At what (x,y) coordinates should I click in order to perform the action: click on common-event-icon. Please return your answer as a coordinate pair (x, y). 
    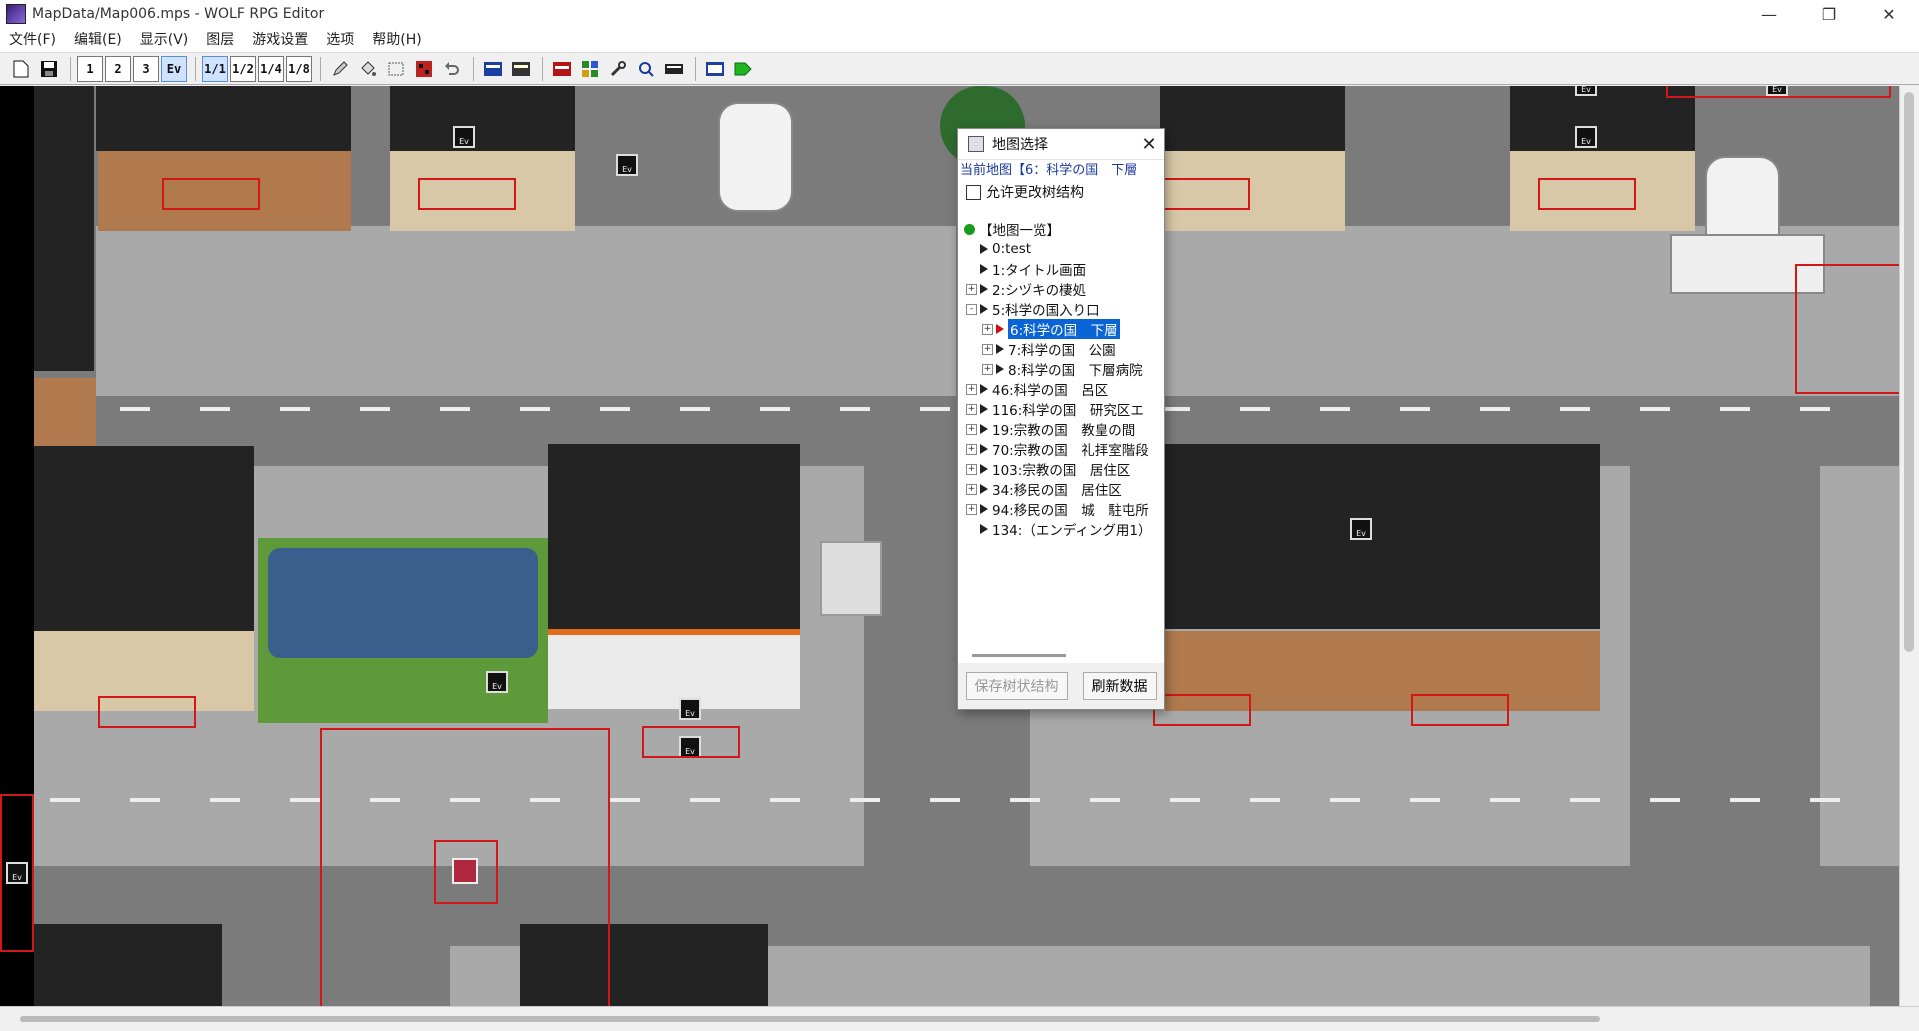
    Looking at the image, I should click on (590, 69).